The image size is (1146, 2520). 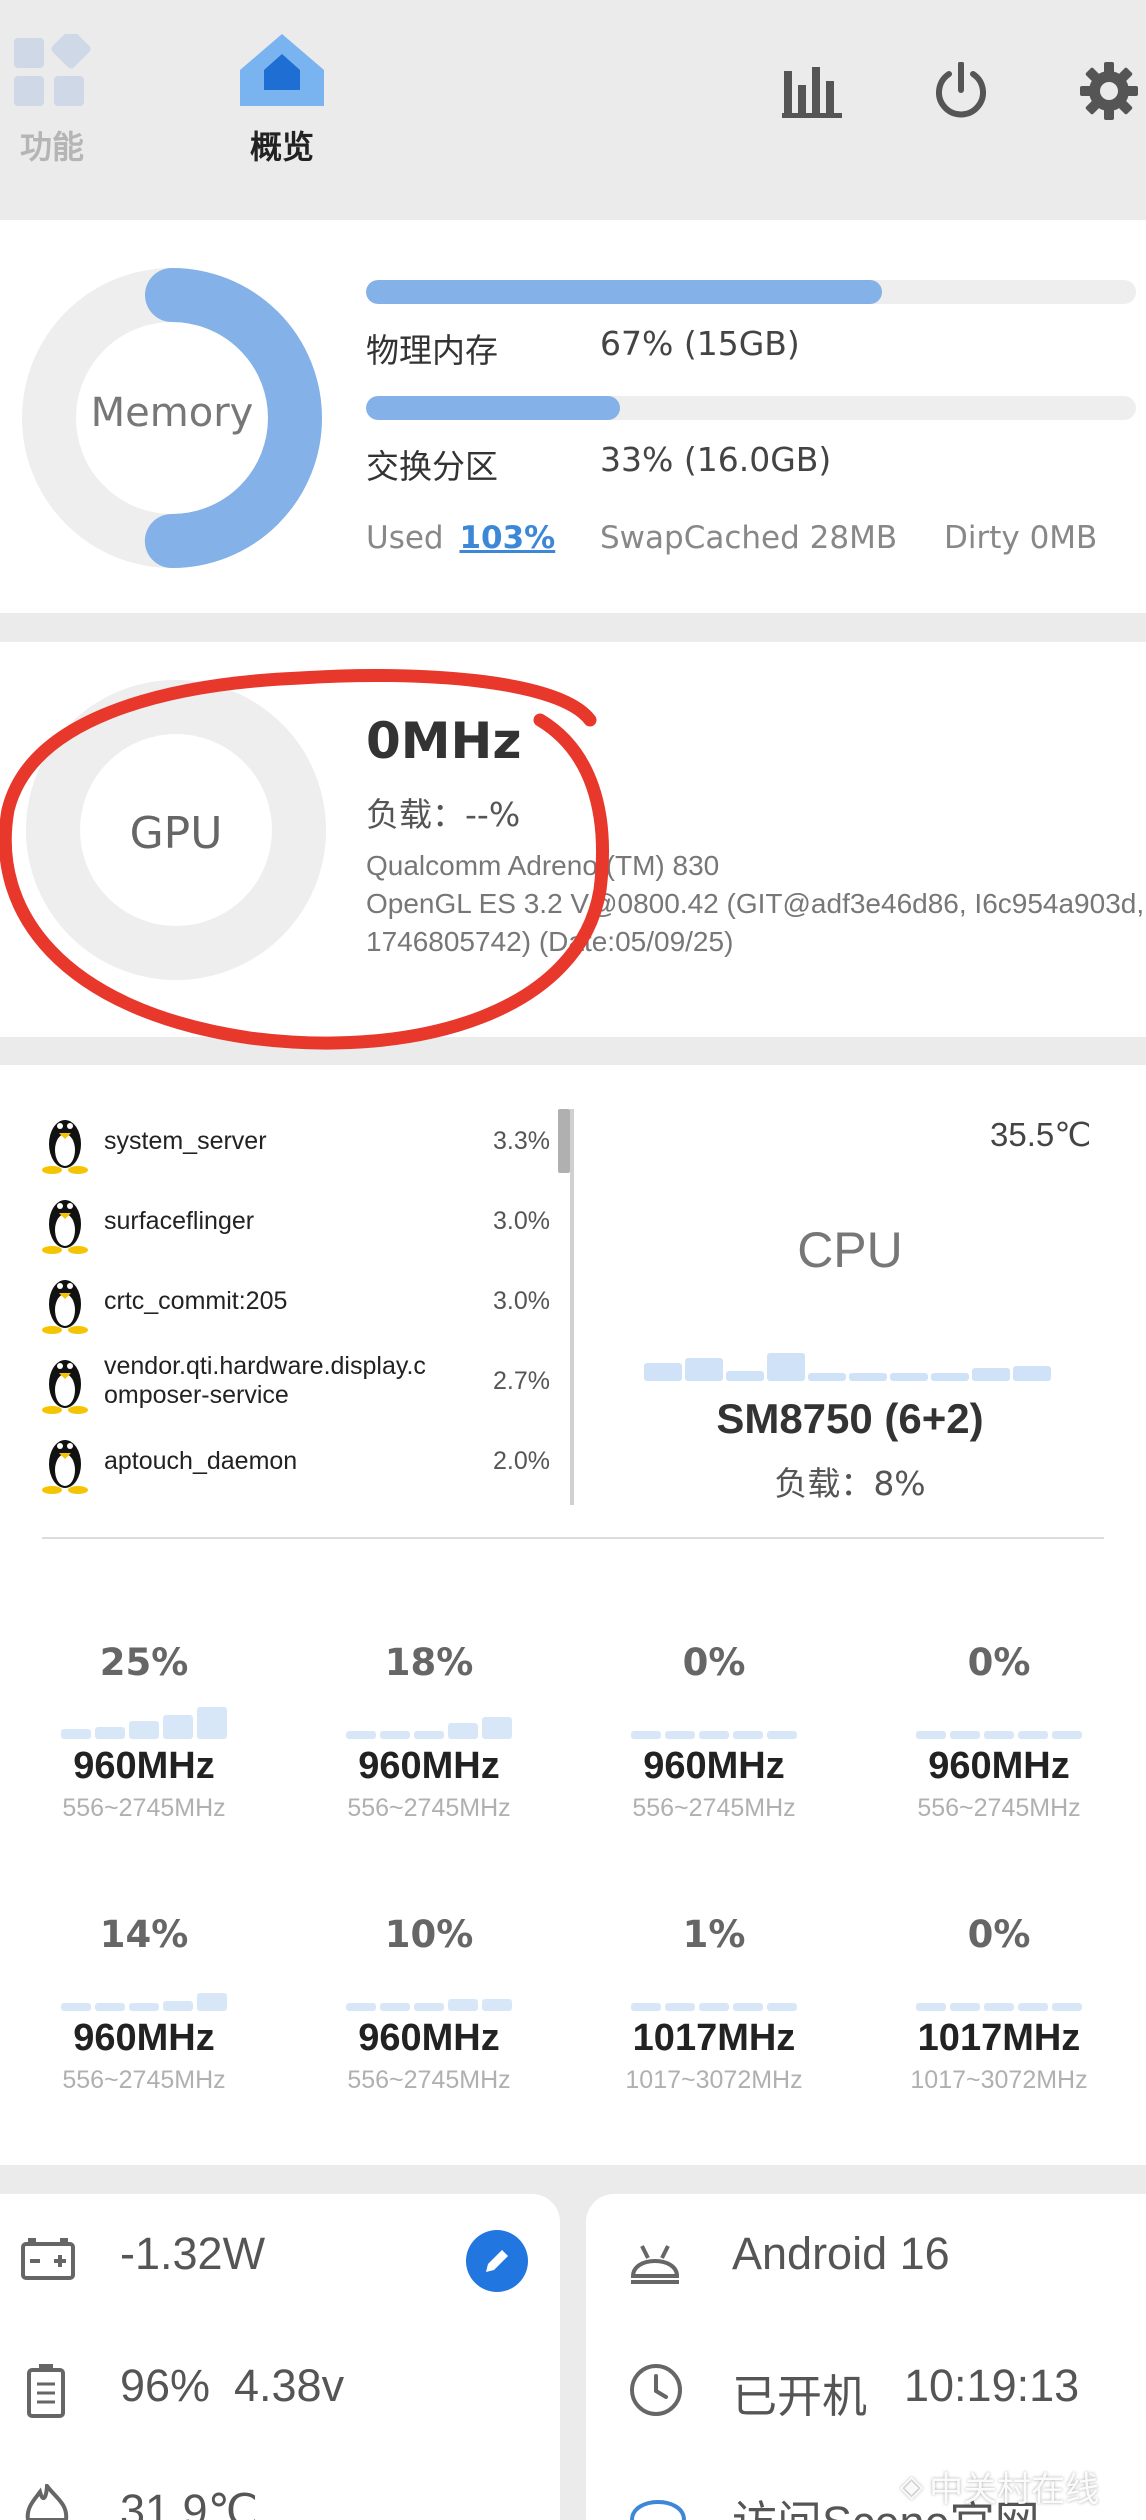 What do you see at coordinates (714, 1934) in the screenshot?
I see `core-usage: 1%` at bounding box center [714, 1934].